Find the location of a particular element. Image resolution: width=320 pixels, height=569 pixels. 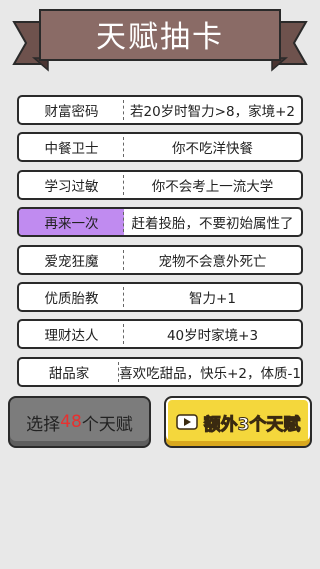

talent-row: 学习过敏 你不会考上一流大学 is located at coordinates (160, 184).